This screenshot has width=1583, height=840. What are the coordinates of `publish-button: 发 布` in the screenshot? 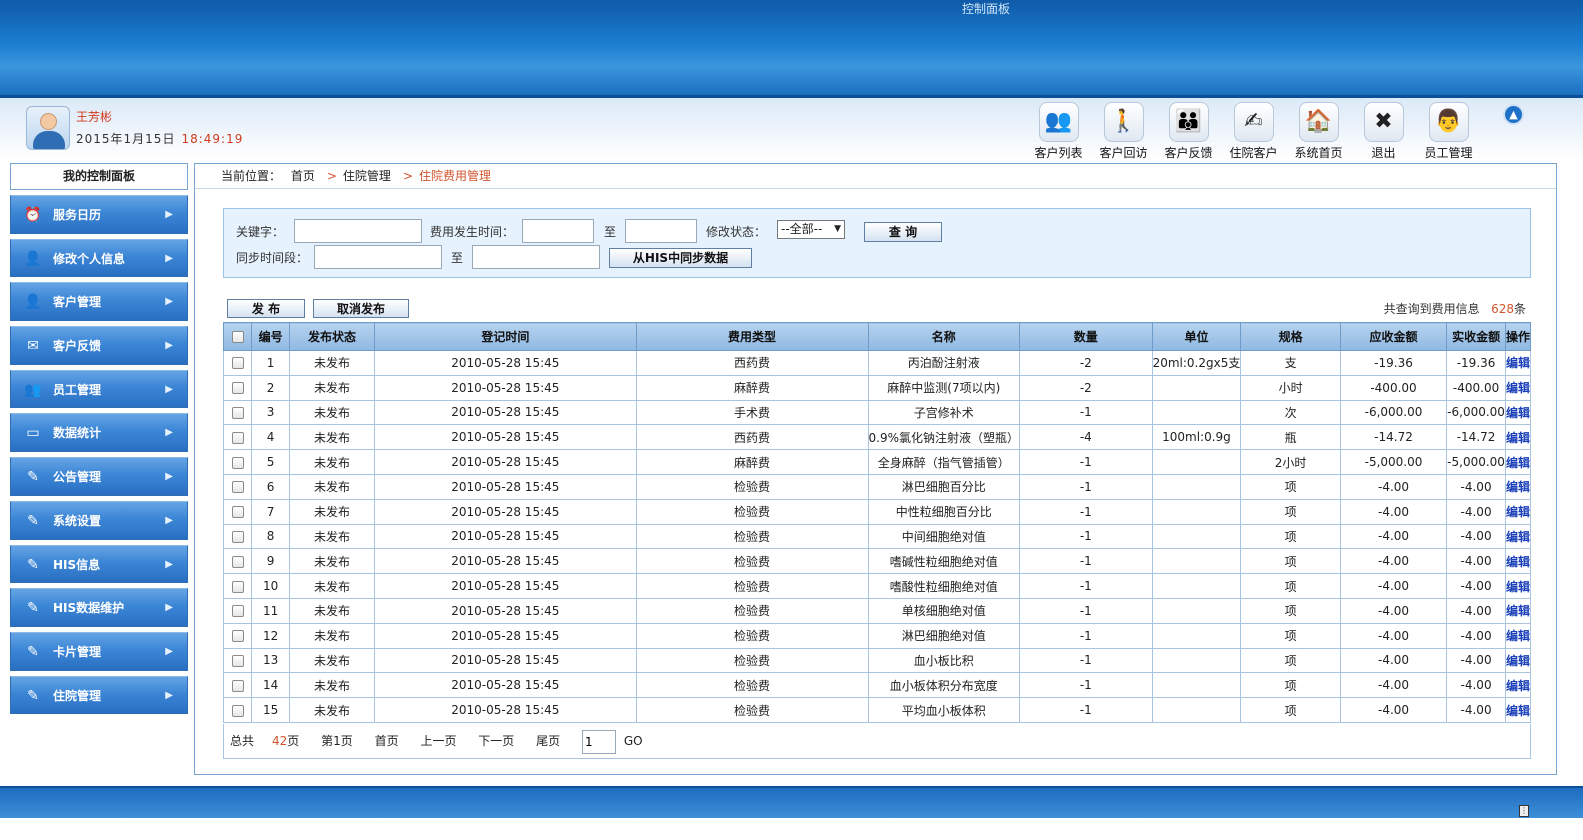 It's located at (266, 308).